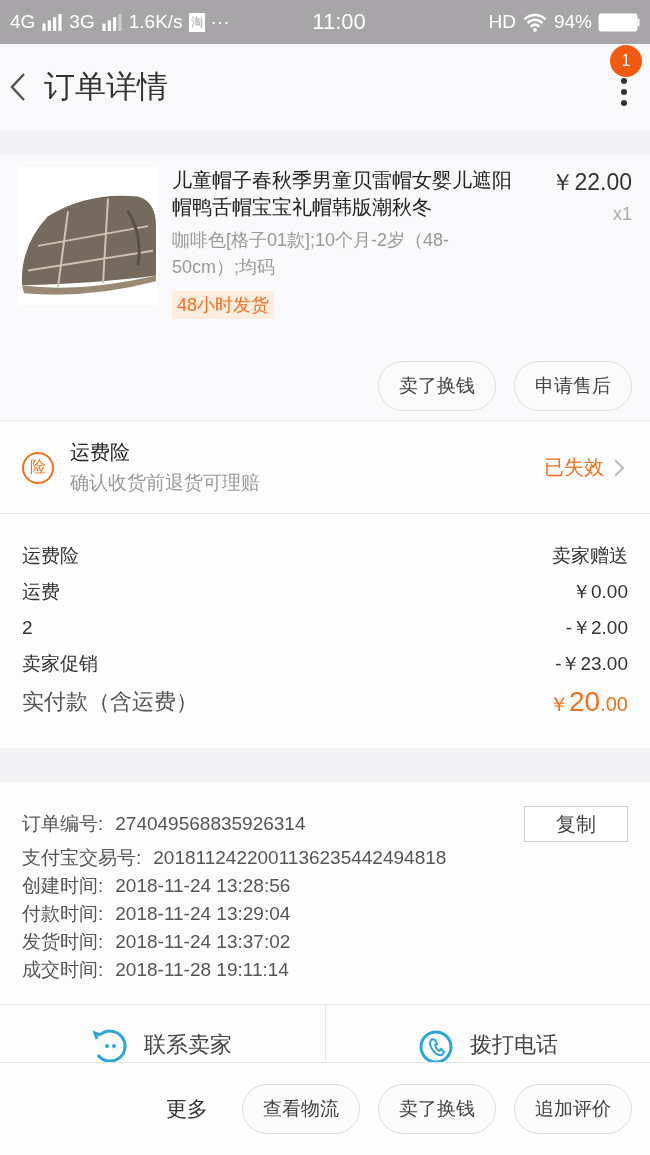 The width and height of the screenshot is (650, 1155). Describe the element at coordinates (27, 628) in the screenshot. I see `fee-label: 2` at that location.